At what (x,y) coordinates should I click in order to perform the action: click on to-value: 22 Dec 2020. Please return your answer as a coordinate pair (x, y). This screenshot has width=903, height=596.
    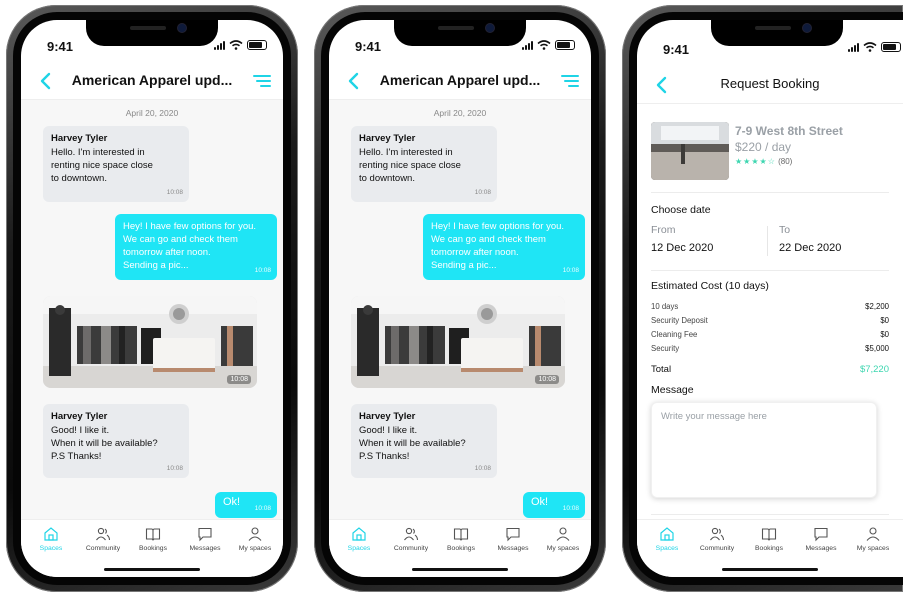
    Looking at the image, I should click on (810, 248).